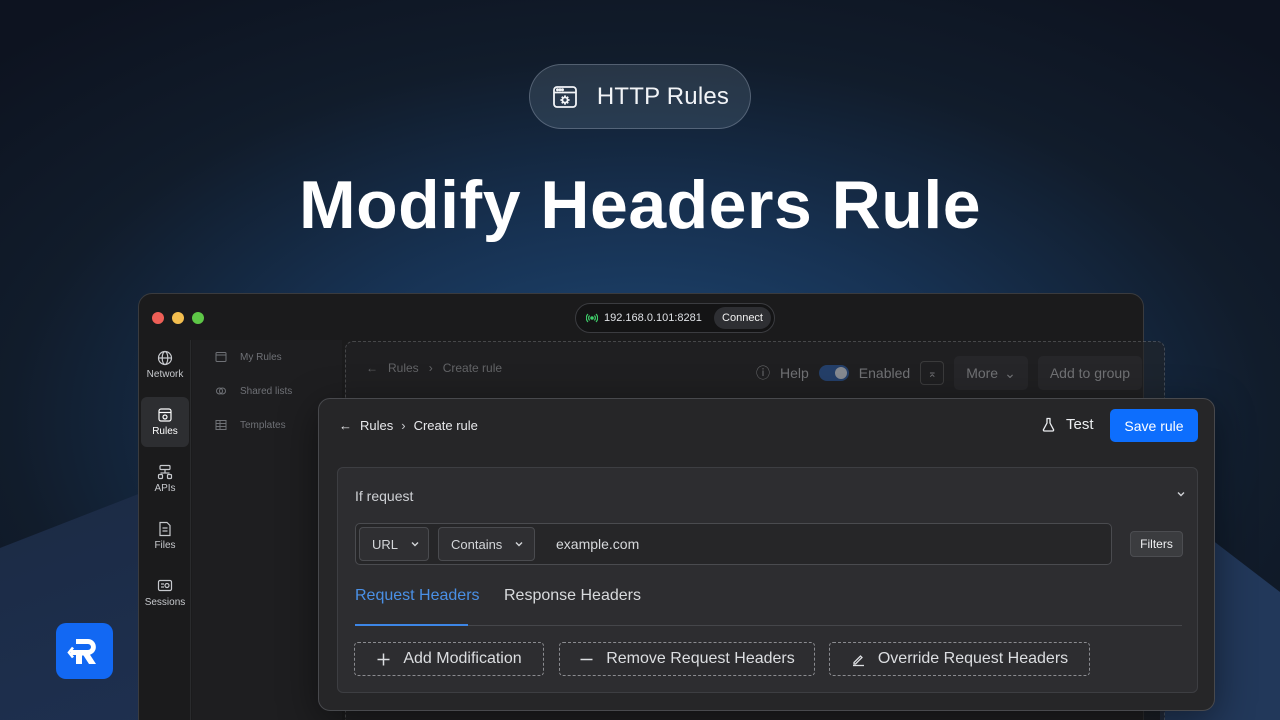 This screenshot has height=720, width=1280. I want to click on source-select: URL, so click(394, 544).